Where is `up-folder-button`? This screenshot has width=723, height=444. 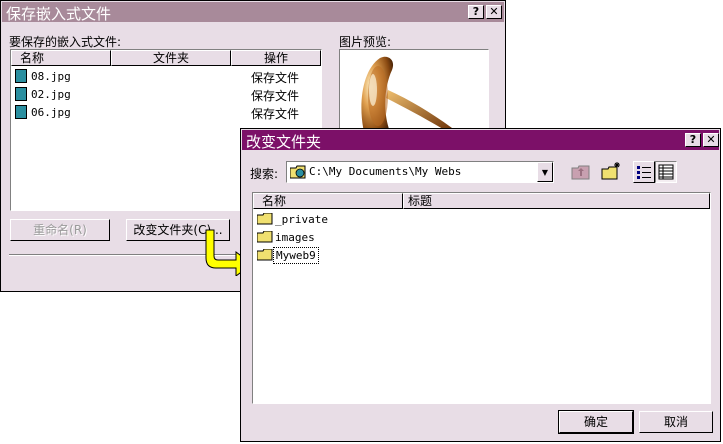 up-folder-button is located at coordinates (581, 172).